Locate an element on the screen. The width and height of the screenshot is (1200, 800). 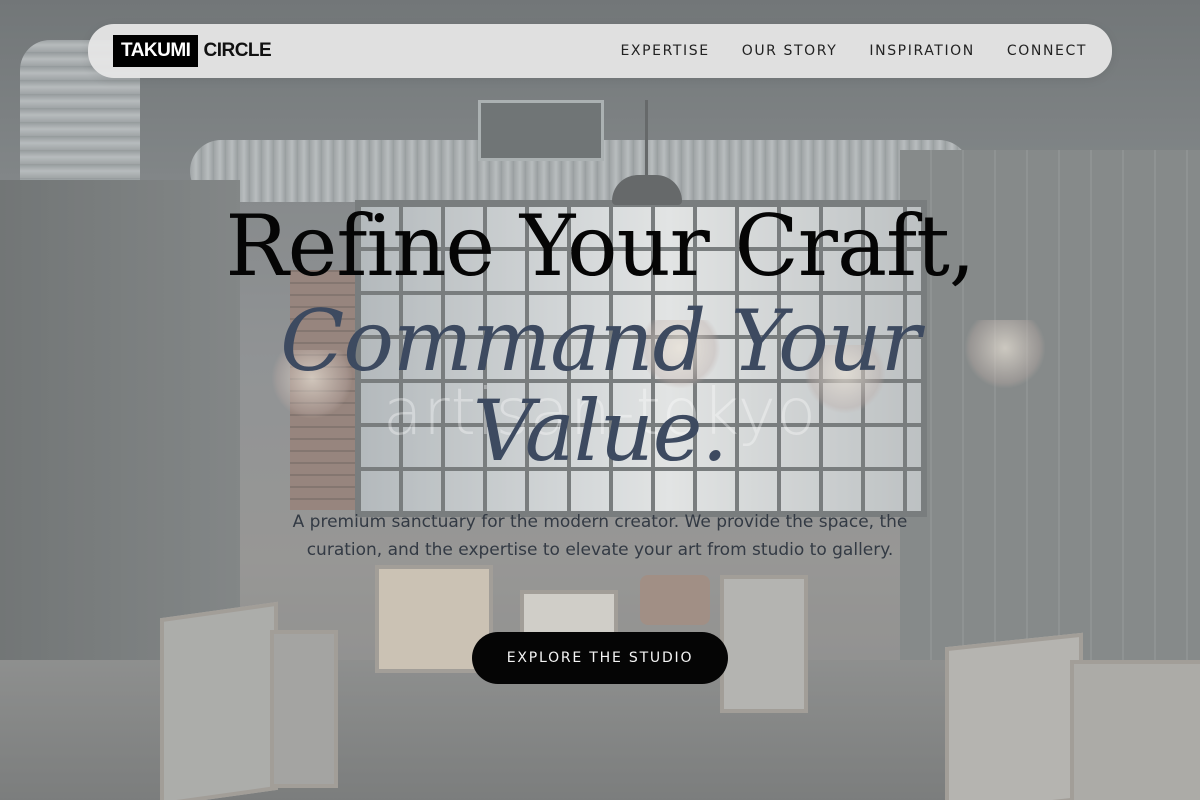
nav-link-inspiration: INSPIRATION is located at coordinates (921, 51).